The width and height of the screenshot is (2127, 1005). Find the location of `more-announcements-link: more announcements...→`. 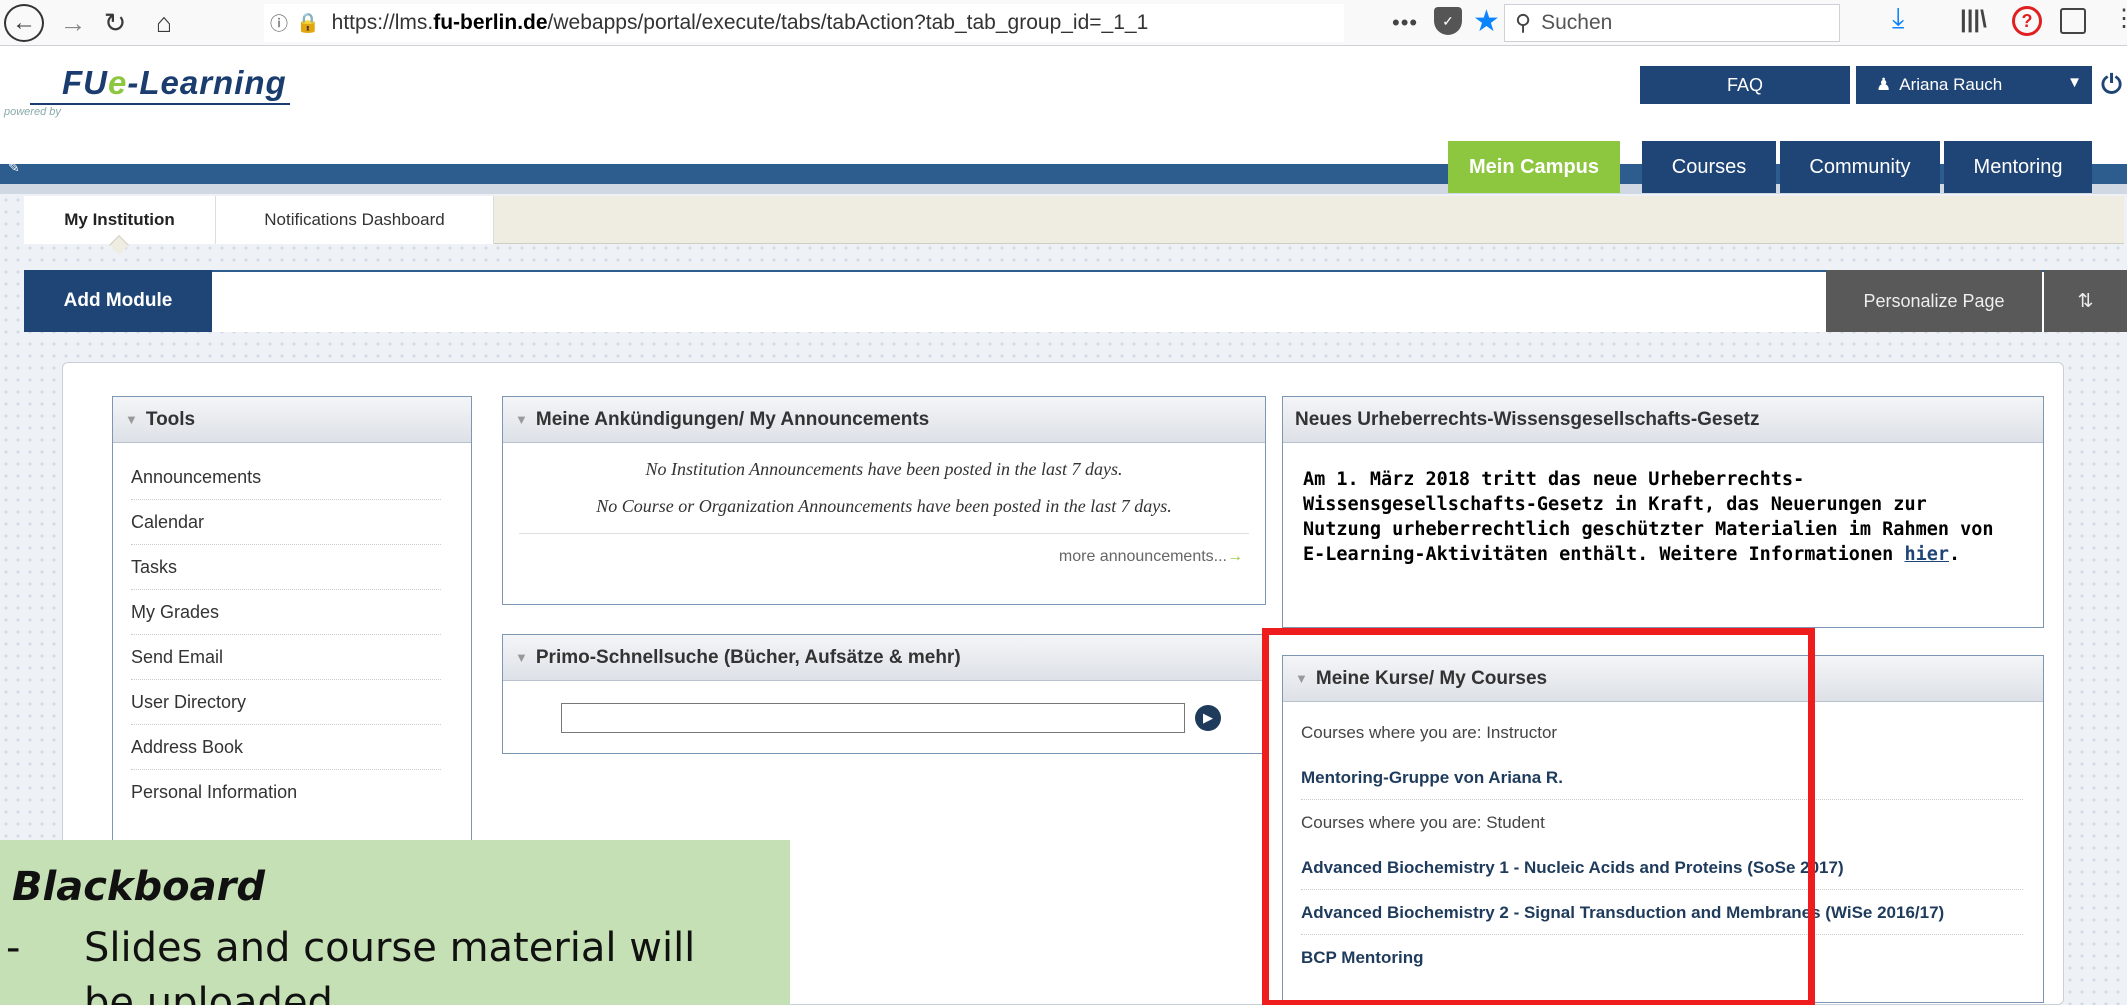

more-announcements-link: more announcements...→ is located at coordinates (884, 557).